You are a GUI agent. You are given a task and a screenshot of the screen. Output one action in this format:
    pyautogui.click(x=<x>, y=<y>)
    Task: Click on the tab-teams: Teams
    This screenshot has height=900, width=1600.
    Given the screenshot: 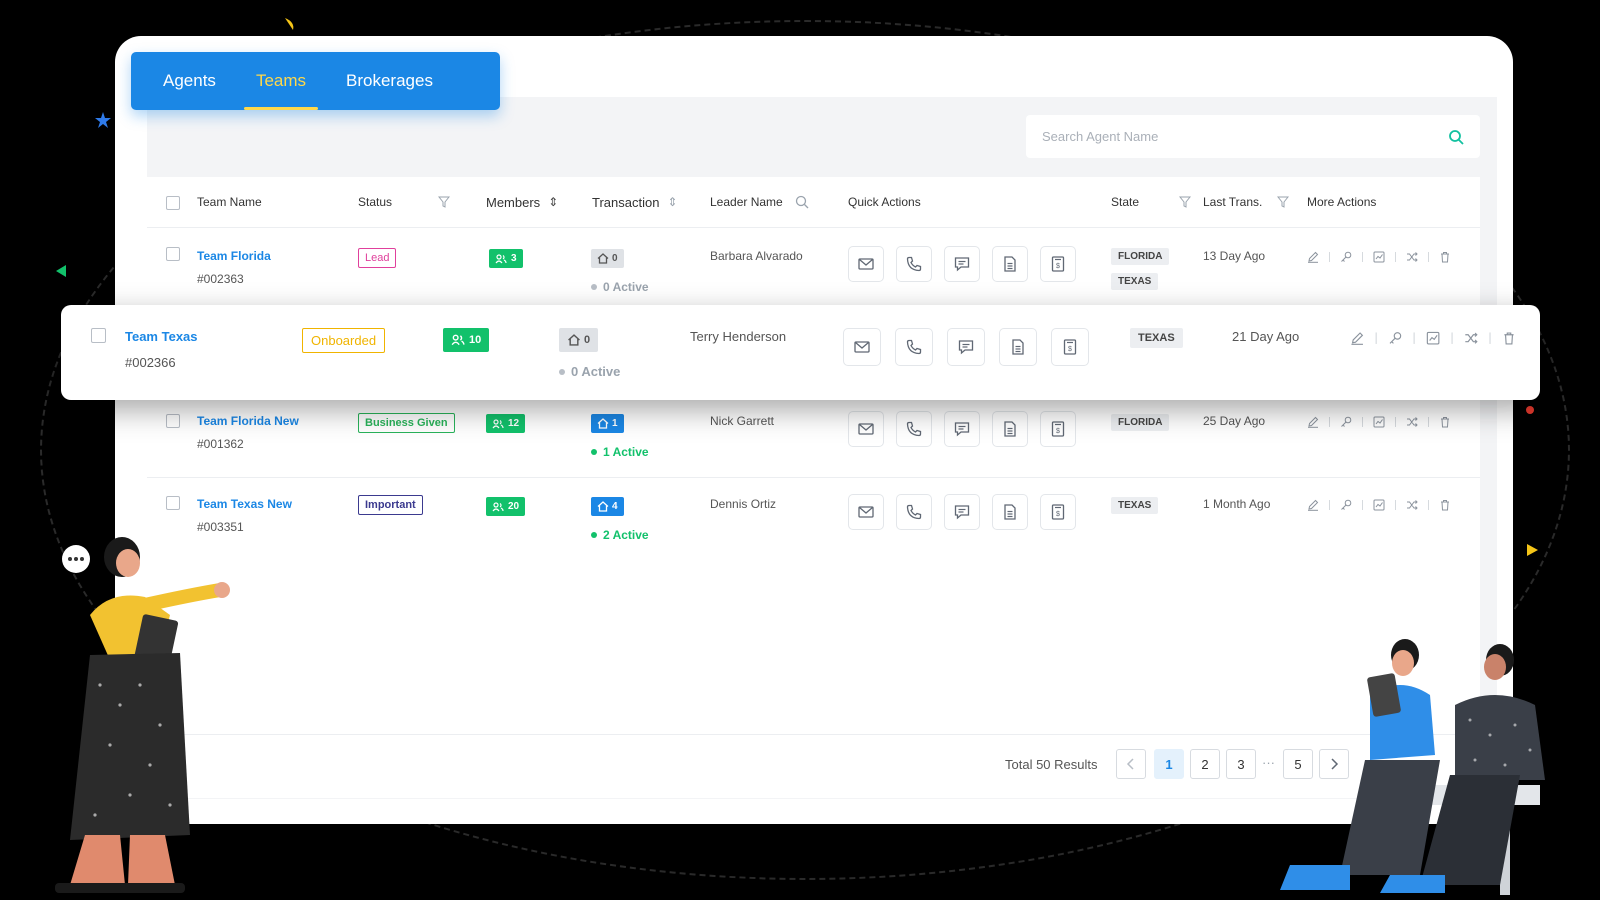 What is the action you would take?
    pyautogui.click(x=281, y=81)
    